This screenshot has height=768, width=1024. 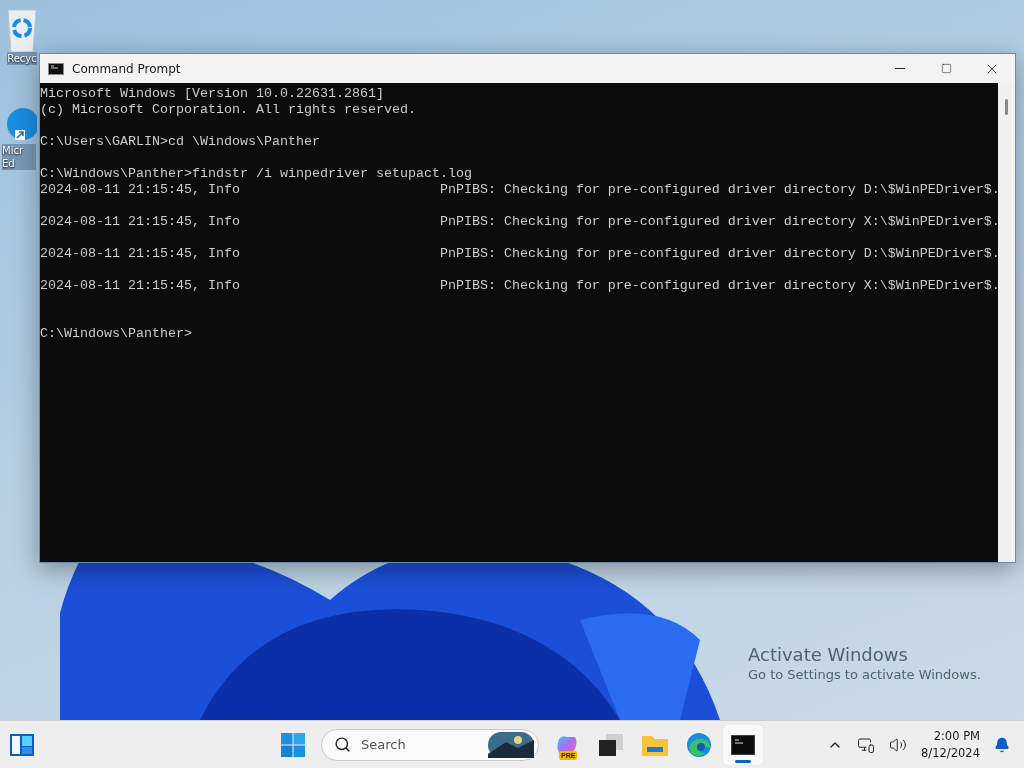 I want to click on activation-message: Go to Settings to activate Windows., so click(x=864, y=675).